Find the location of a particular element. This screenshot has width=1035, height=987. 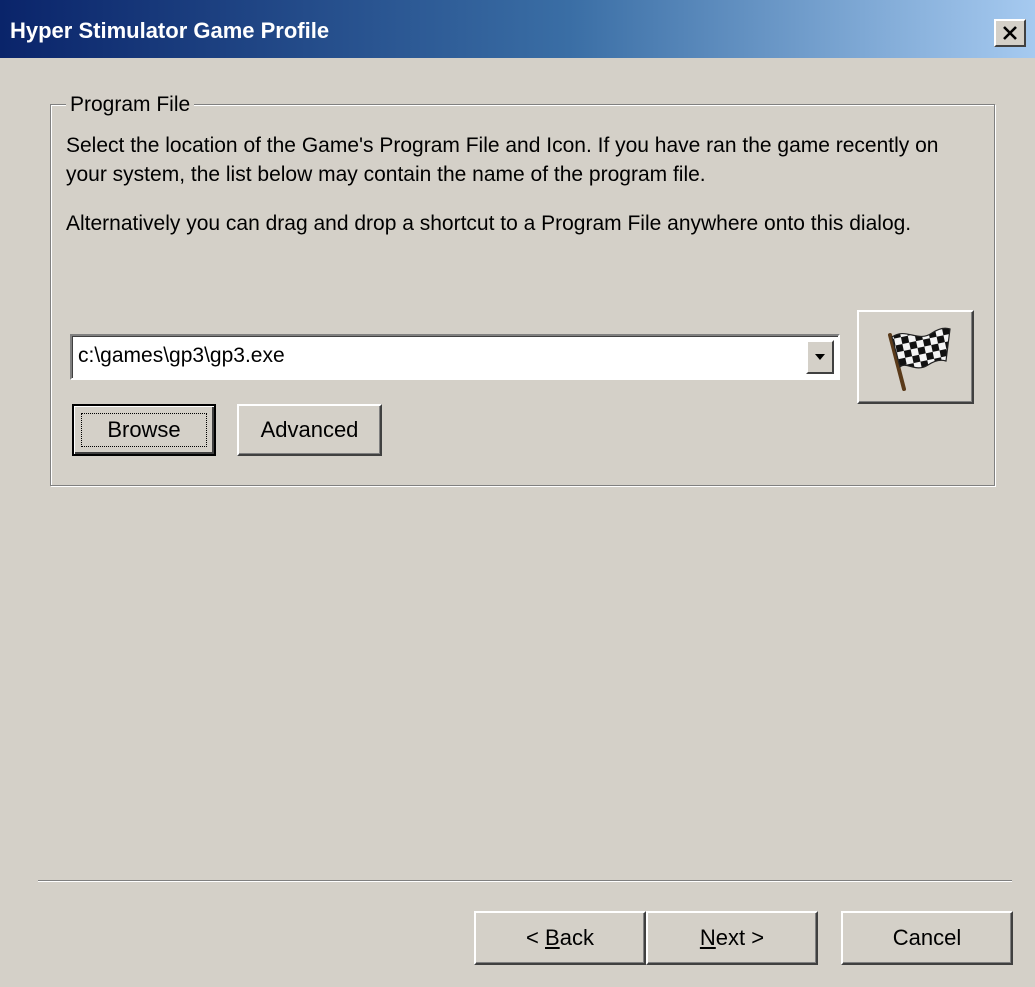

back-hotkey: B is located at coordinates (552, 937).